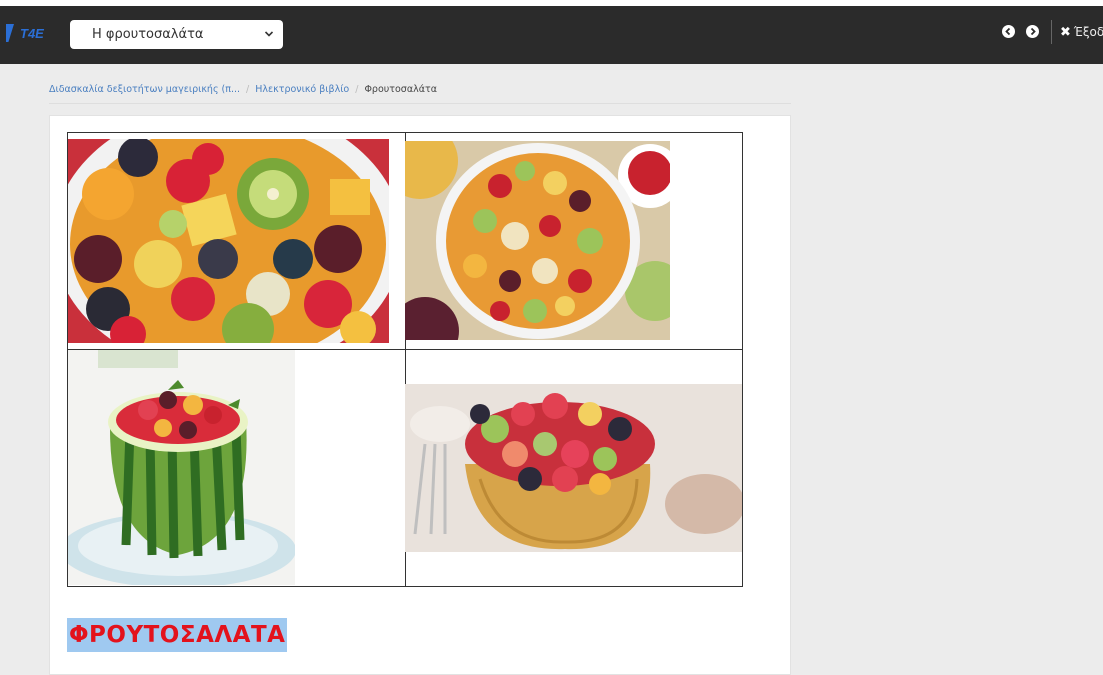 Image resolution: width=1103 pixels, height=675 pixels. What do you see at coordinates (181, 467) in the screenshot?
I see `watermelon-bowl-photo` at bounding box center [181, 467].